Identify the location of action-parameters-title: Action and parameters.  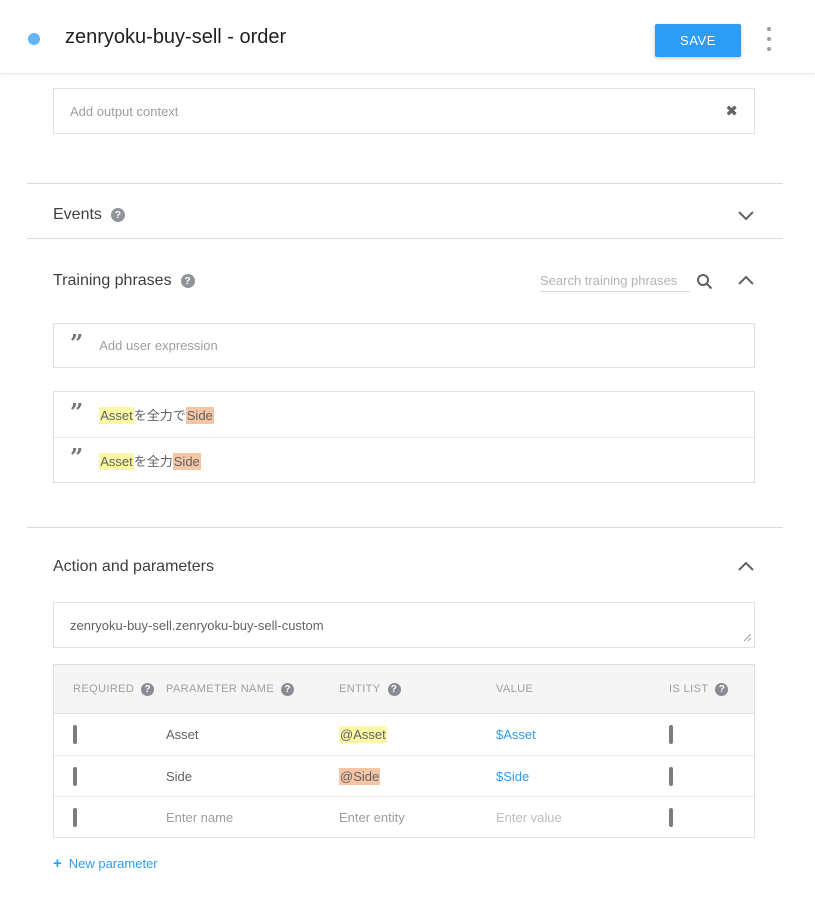
(133, 566).